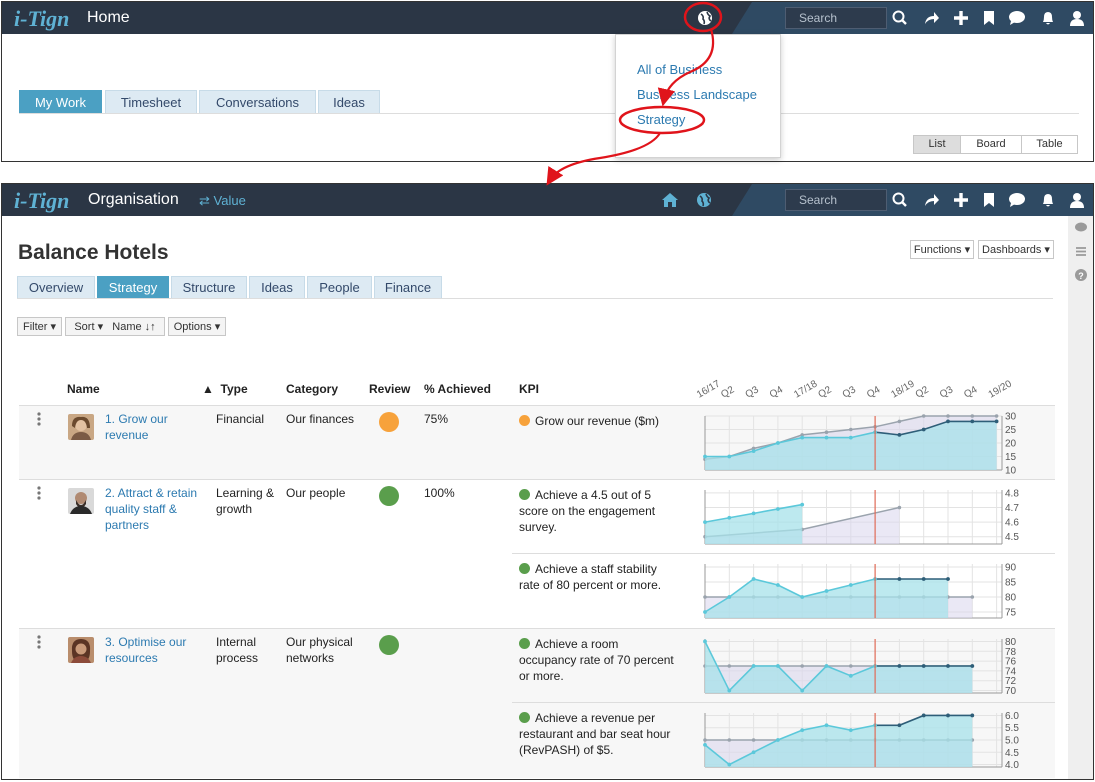 The height and width of the screenshot is (782, 1095). I want to click on kpi-chart: 6.05.5 5.04.54.0, so click(857, 740).